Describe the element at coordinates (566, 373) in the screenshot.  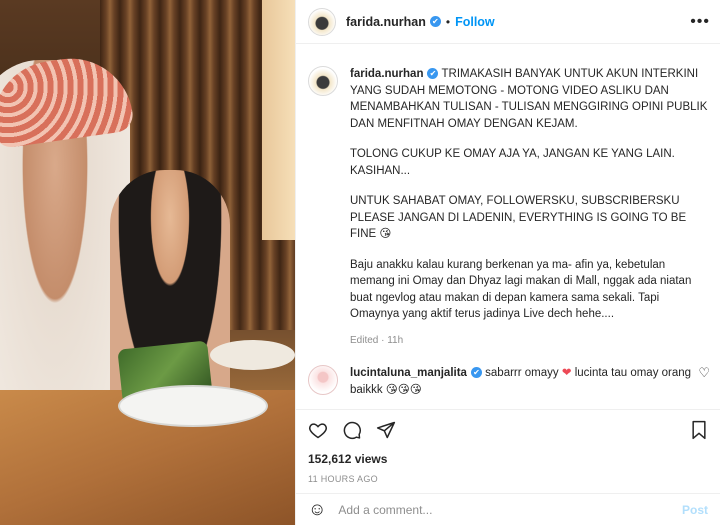
I see `red-heart-emoji: ❤` at that location.